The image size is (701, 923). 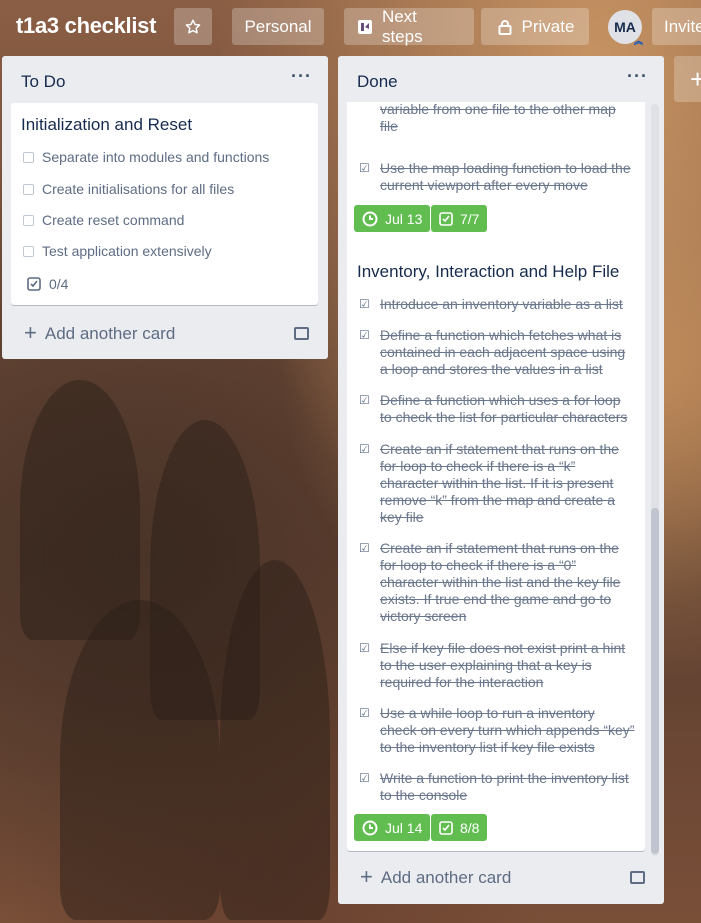 What do you see at coordinates (113, 220) in the screenshot?
I see `checklist-item-text: Create reset command` at bounding box center [113, 220].